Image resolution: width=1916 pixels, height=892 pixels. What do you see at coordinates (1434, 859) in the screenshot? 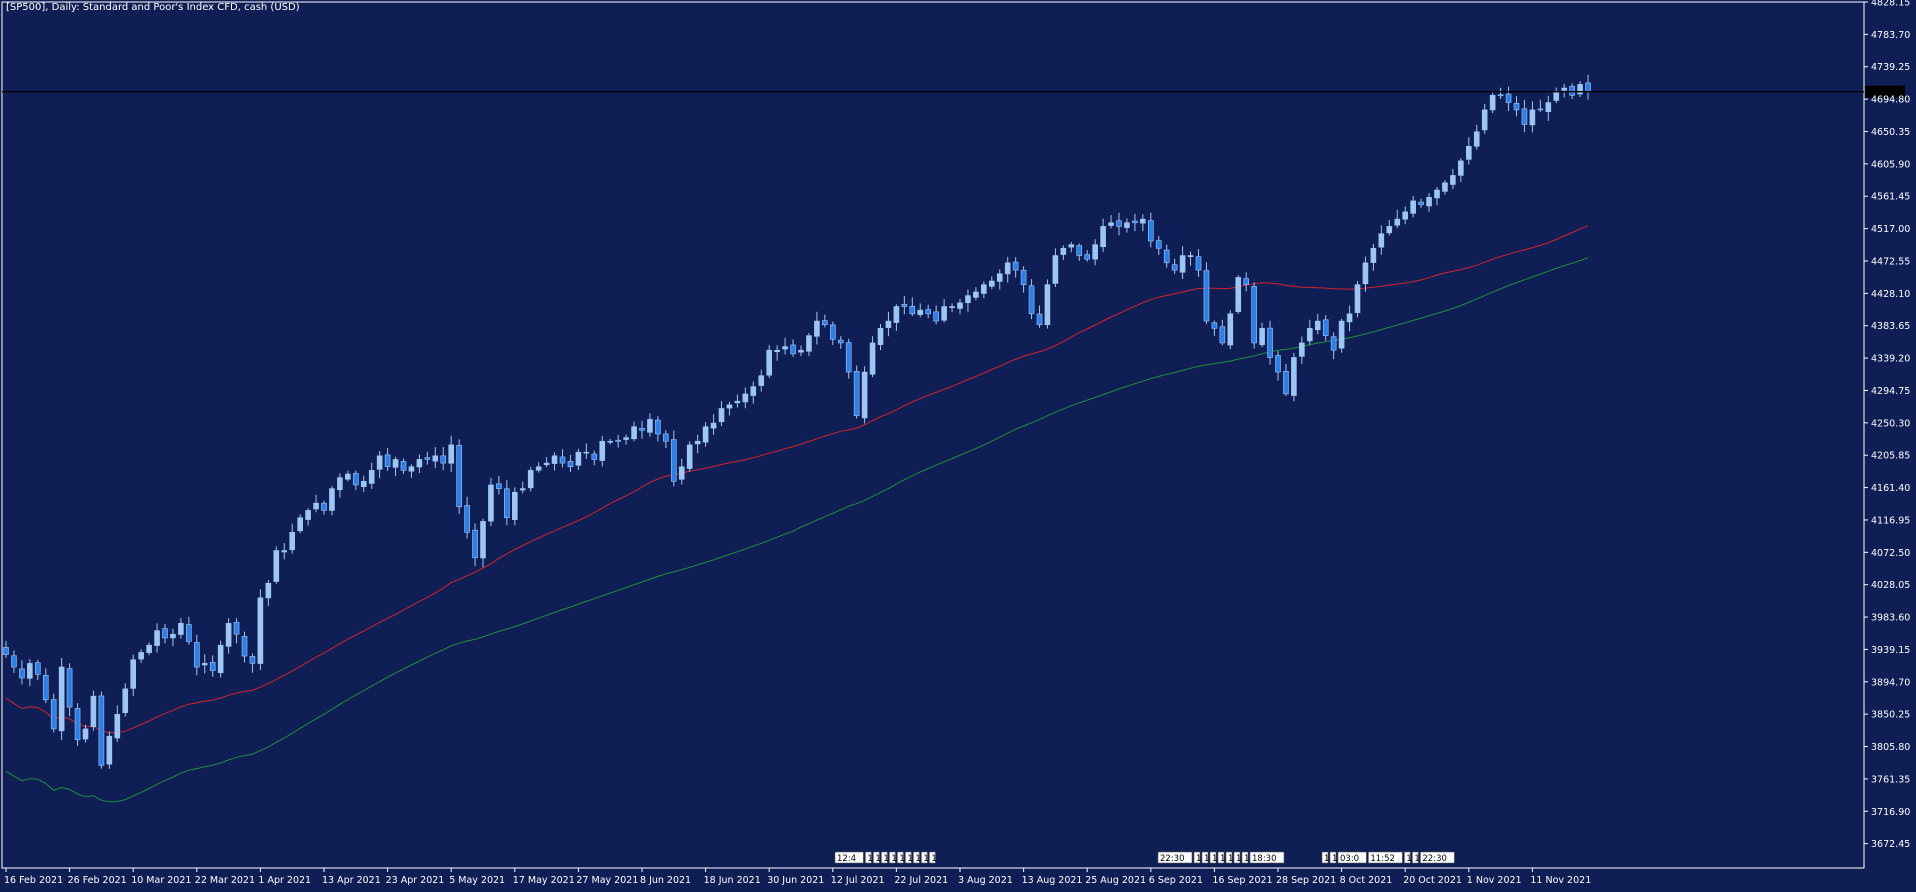
I see `news-marker-label: 22:30` at bounding box center [1434, 859].